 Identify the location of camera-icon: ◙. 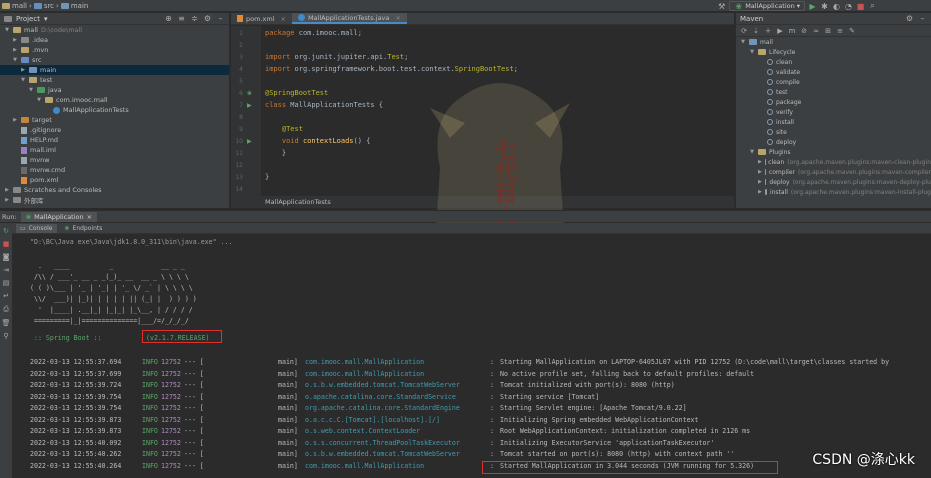
(6, 257).